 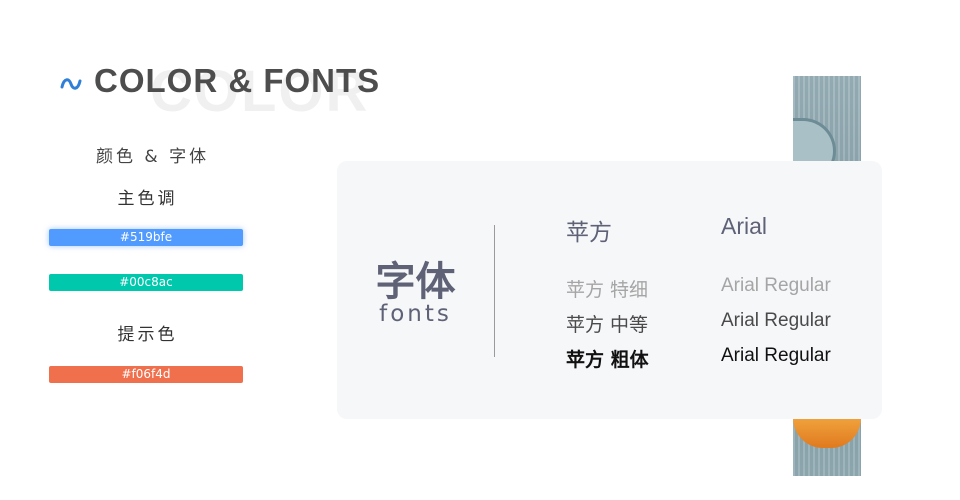 I want to click on font-sample-arial-regular: Arial Regular, so click(x=776, y=355).